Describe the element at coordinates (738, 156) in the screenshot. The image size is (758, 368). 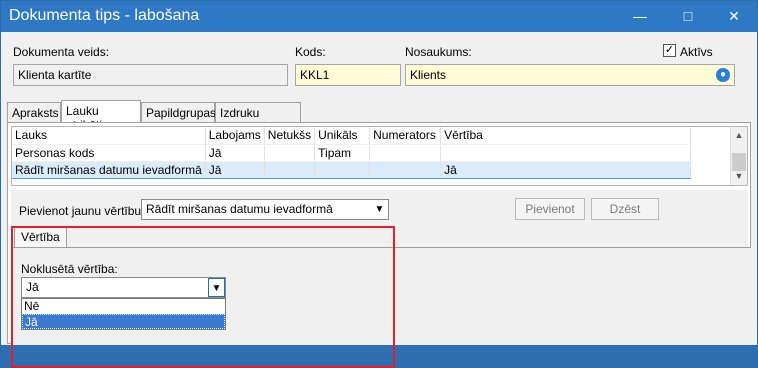
I see `grid-scrollbar: ▲ ▼` at that location.